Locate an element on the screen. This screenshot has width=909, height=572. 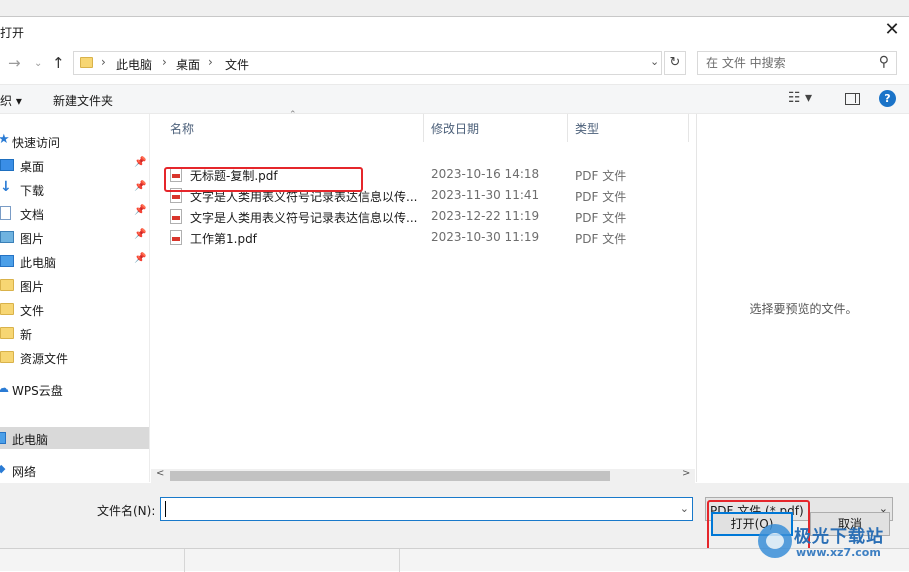
sidebar-item-label: 下载 is located at coordinates (32, 191).